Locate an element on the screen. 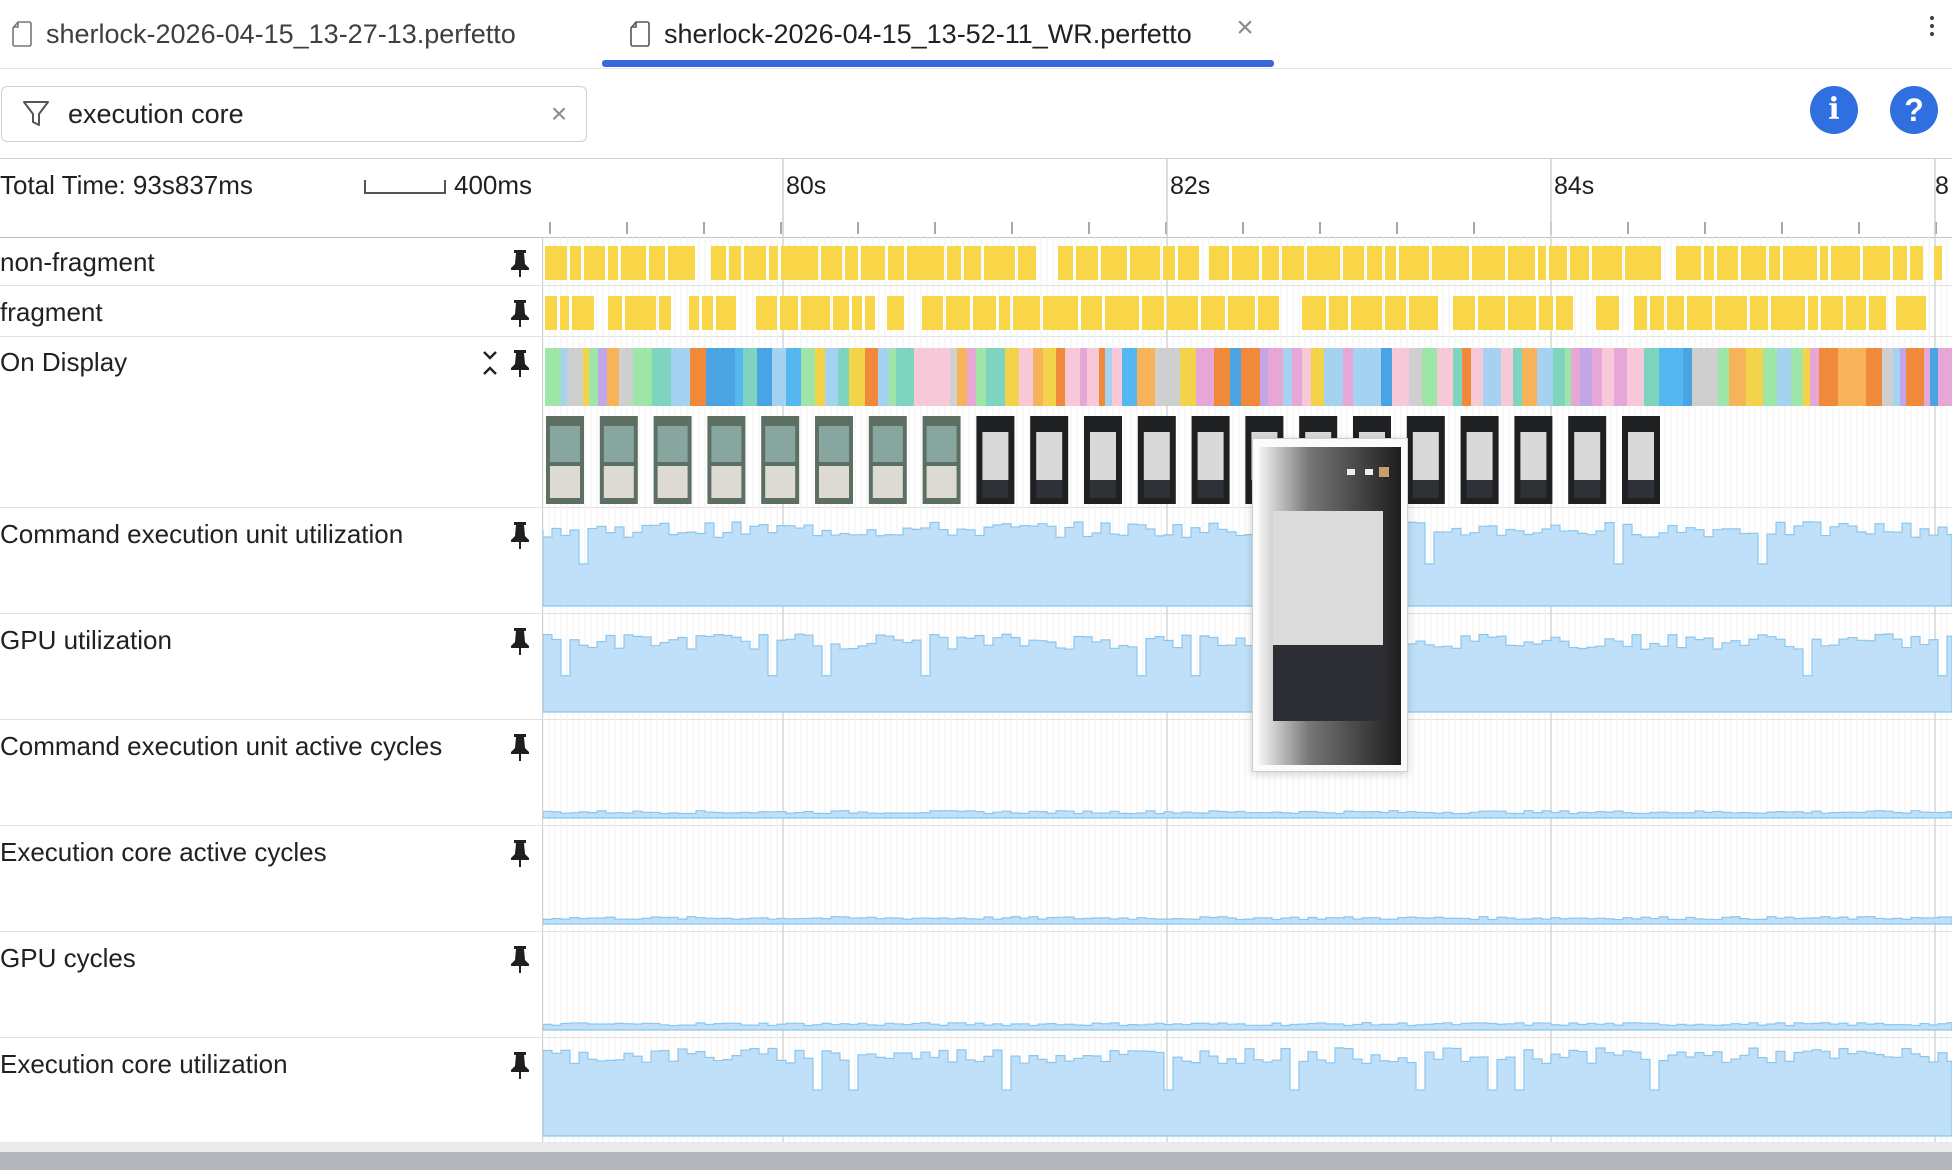  track-label-core-util: Execution core utilization is located at coordinates (144, 1064).